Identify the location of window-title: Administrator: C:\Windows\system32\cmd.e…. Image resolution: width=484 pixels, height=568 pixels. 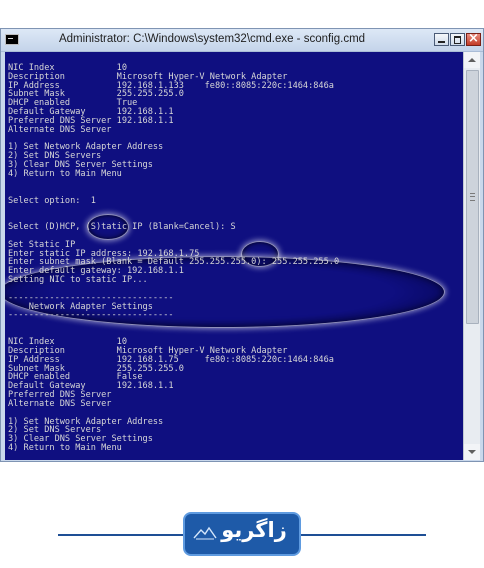
(212, 39).